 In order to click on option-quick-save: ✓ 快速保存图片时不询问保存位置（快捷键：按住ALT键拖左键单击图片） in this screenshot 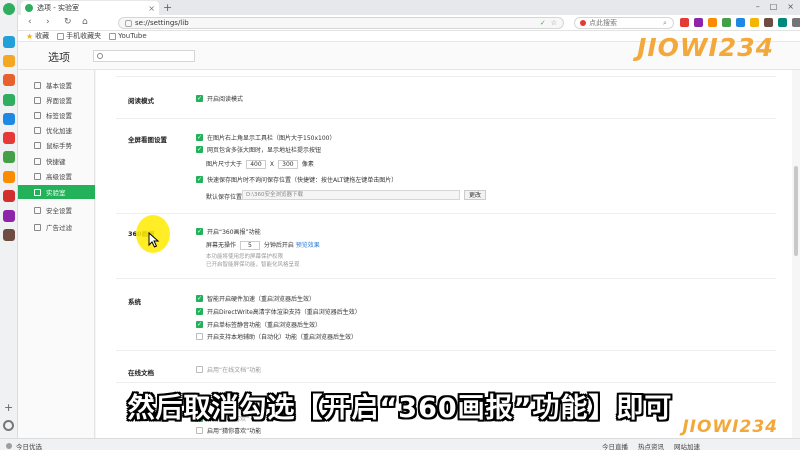, I will do `click(296, 179)`.